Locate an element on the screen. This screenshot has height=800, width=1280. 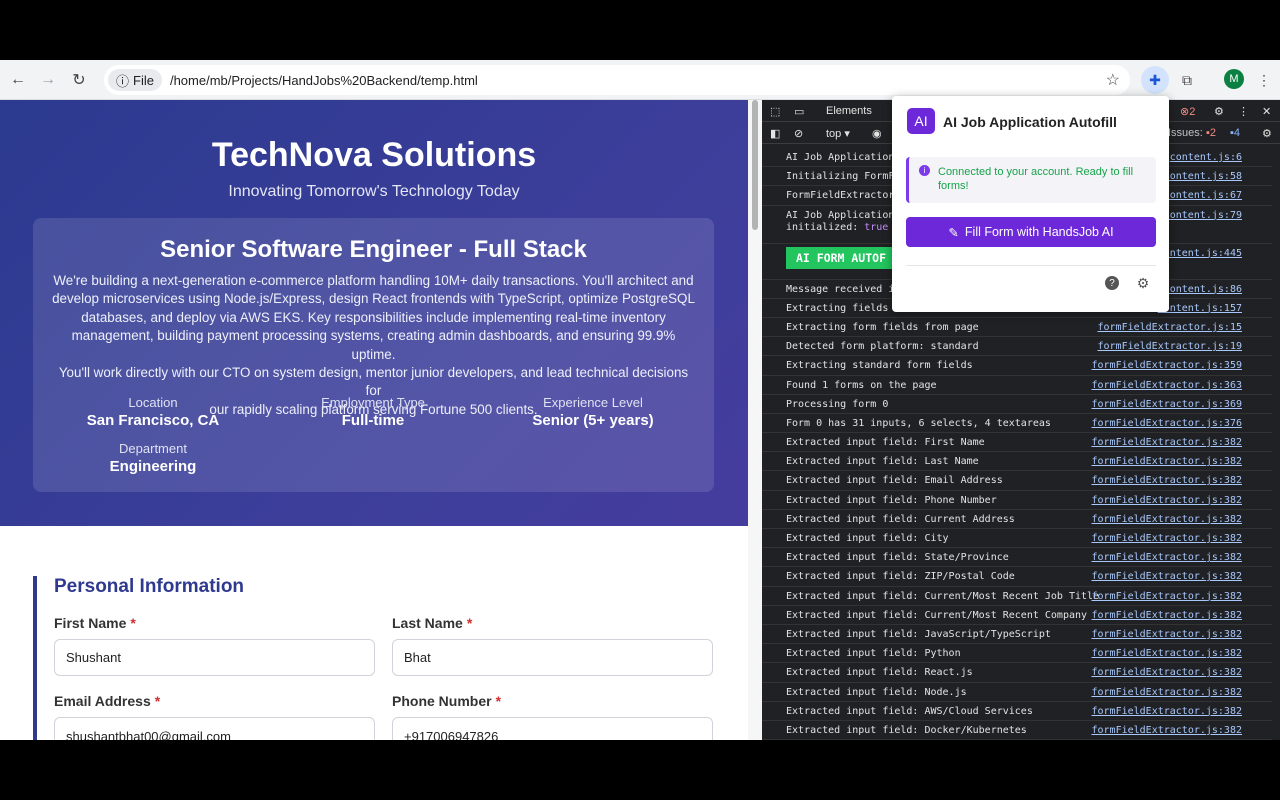
error-badge: ⊗2 is located at coordinates (1187, 111).